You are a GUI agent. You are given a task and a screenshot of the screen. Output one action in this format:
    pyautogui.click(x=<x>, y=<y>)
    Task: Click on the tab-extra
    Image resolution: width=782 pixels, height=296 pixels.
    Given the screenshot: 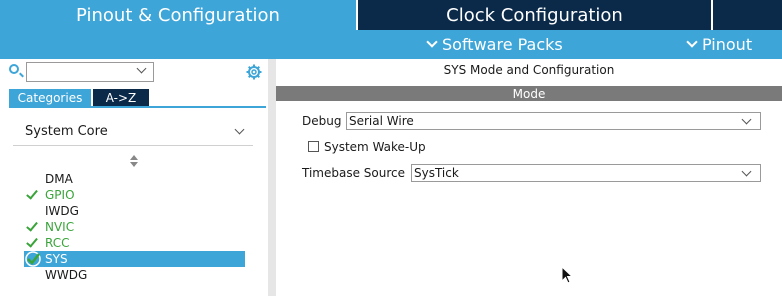 What is the action you would take?
    pyautogui.click(x=747, y=15)
    